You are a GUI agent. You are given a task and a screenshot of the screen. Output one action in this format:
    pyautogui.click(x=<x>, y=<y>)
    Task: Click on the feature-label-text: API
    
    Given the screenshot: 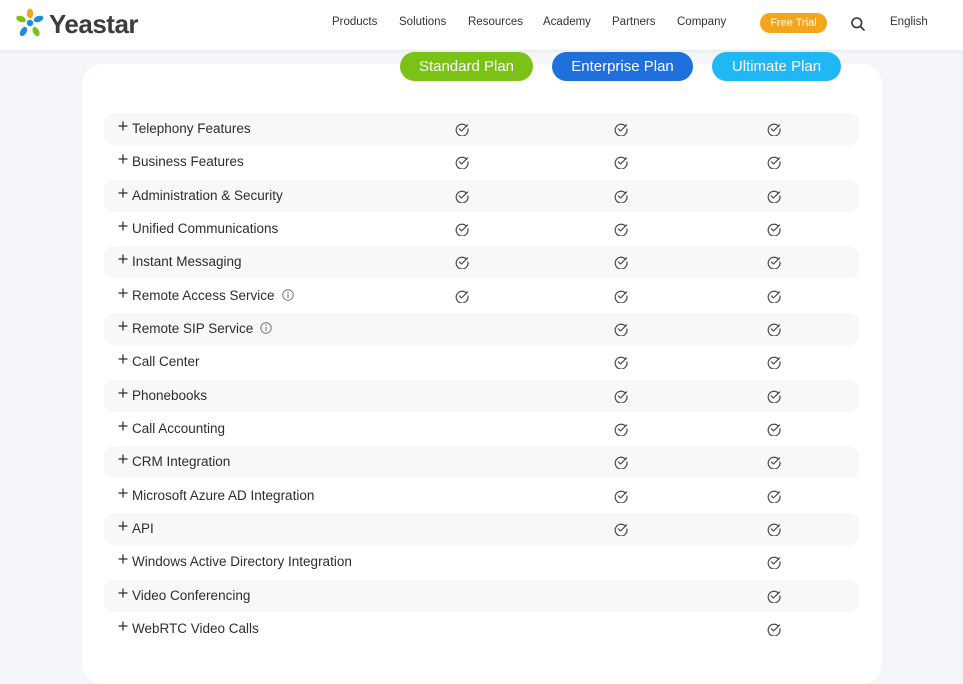 What is the action you would take?
    pyautogui.click(x=143, y=528)
    